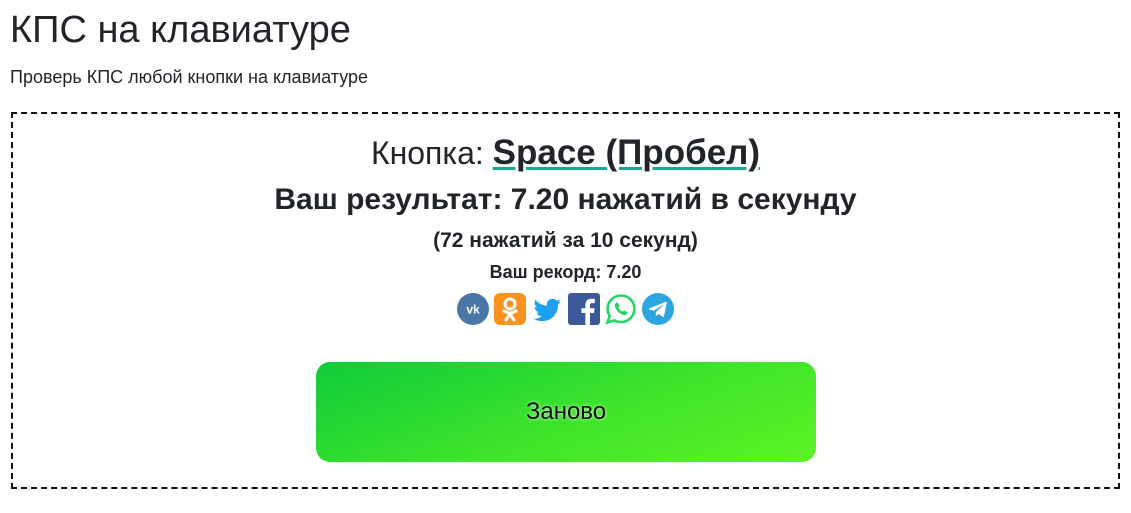 Image resolution: width=1131 pixels, height=513 pixels. I want to click on key-line: Кнопка: Space (Пробел), so click(565, 153).